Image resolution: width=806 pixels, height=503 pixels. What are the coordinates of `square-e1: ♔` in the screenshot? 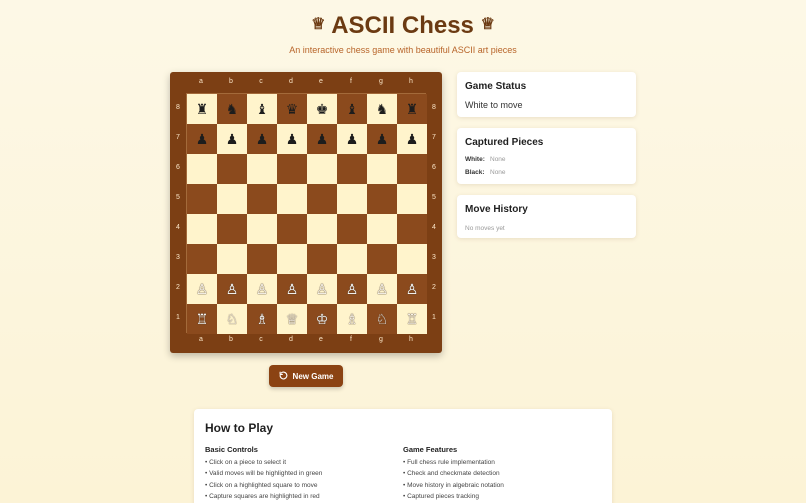 It's located at (322, 319).